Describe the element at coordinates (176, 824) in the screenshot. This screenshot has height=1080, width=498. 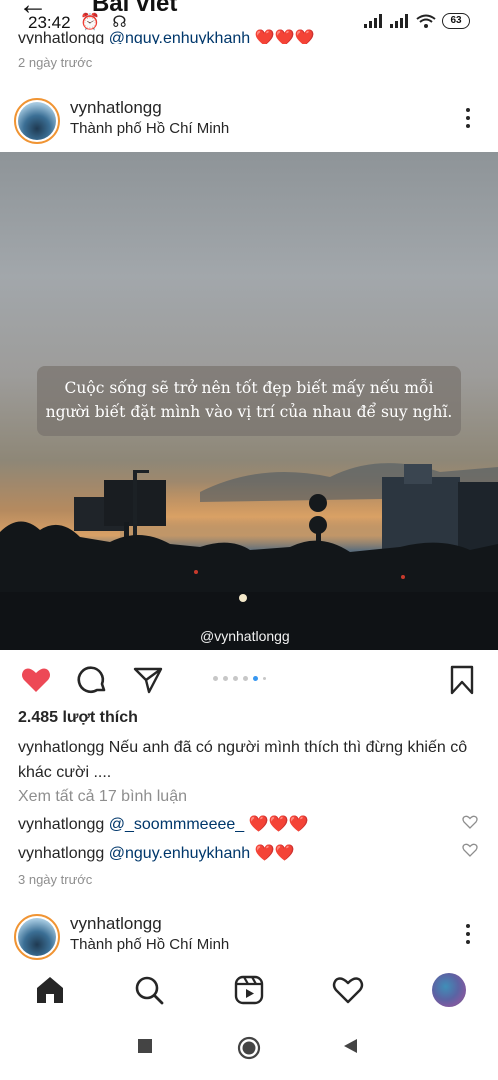
I see `comment-mention: @_soommmeeee_` at that location.